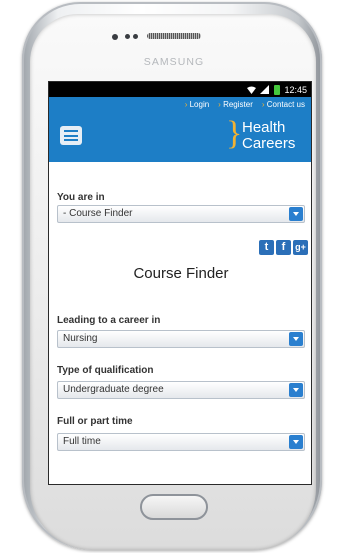  I want to click on earpiece-speaker, so click(174, 36).